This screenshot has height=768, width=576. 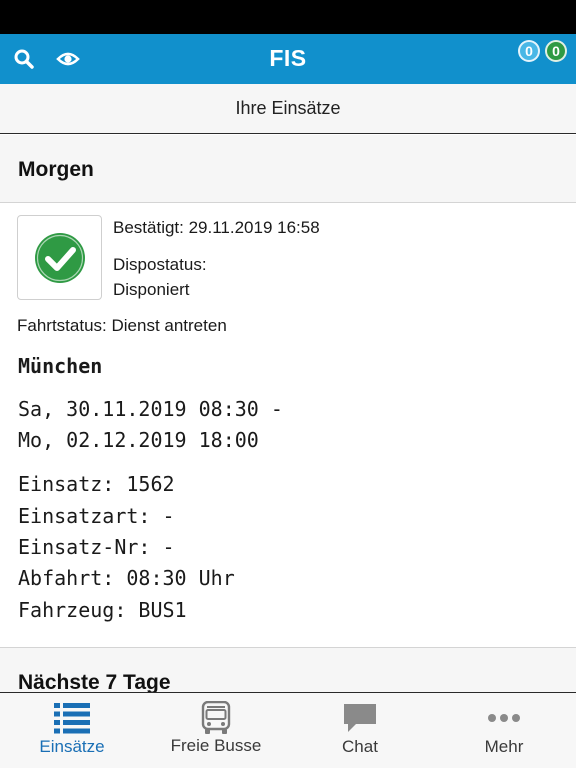 What do you see at coordinates (96, 516) in the screenshot?
I see `einsatz-type: Einsatzart: -` at bounding box center [96, 516].